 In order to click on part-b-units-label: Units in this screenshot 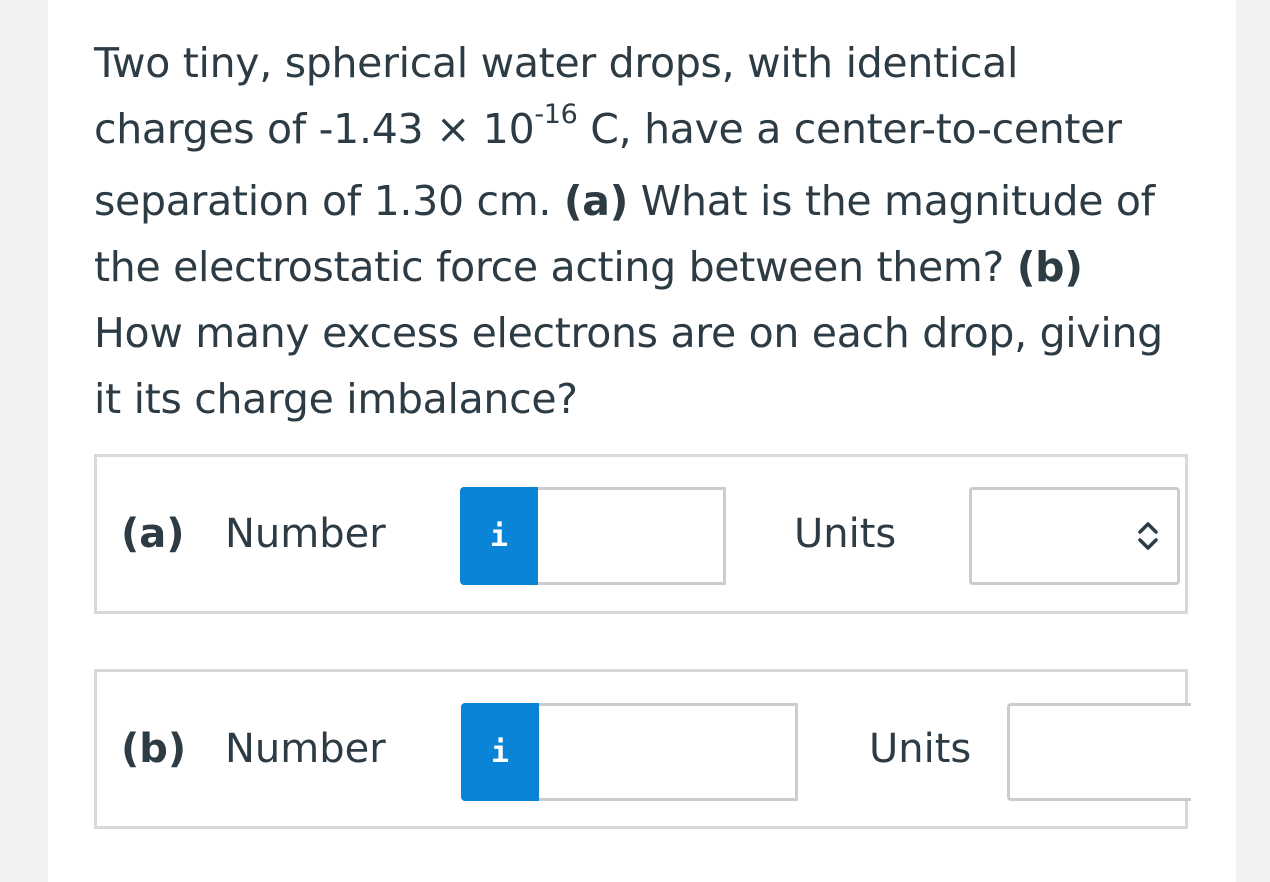, I will do `click(920, 749)`.